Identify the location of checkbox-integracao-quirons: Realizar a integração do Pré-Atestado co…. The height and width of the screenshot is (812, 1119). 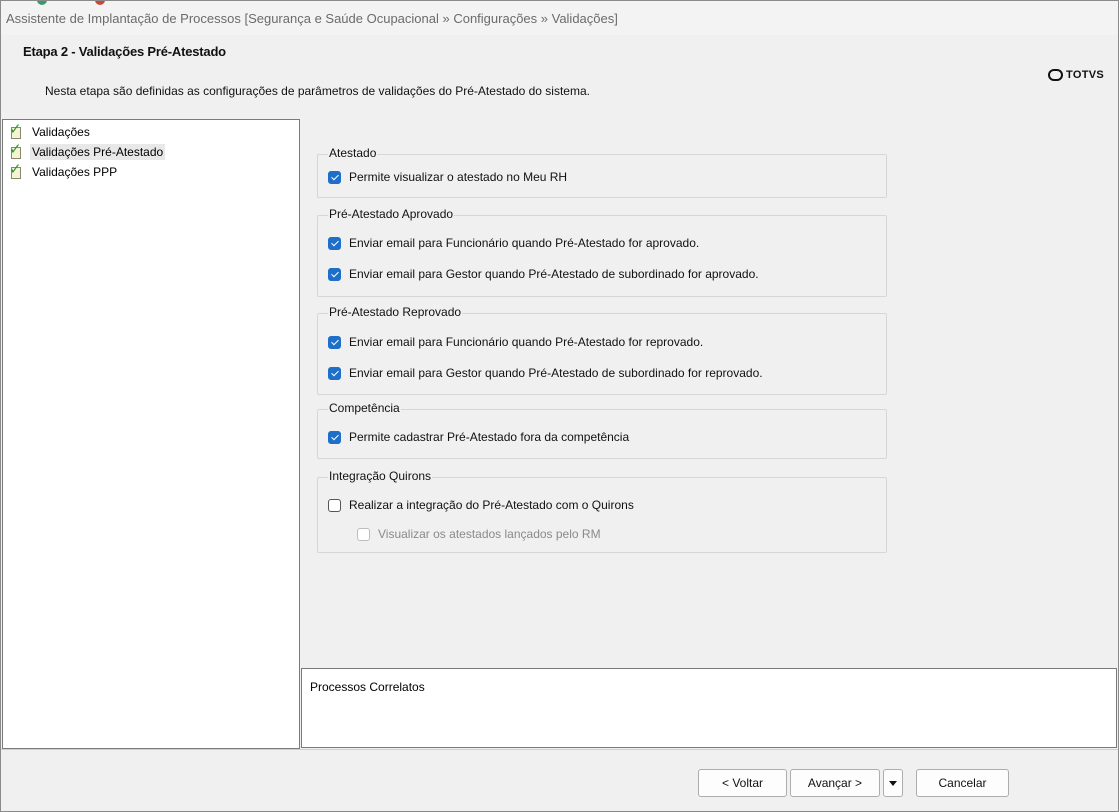
(481, 505).